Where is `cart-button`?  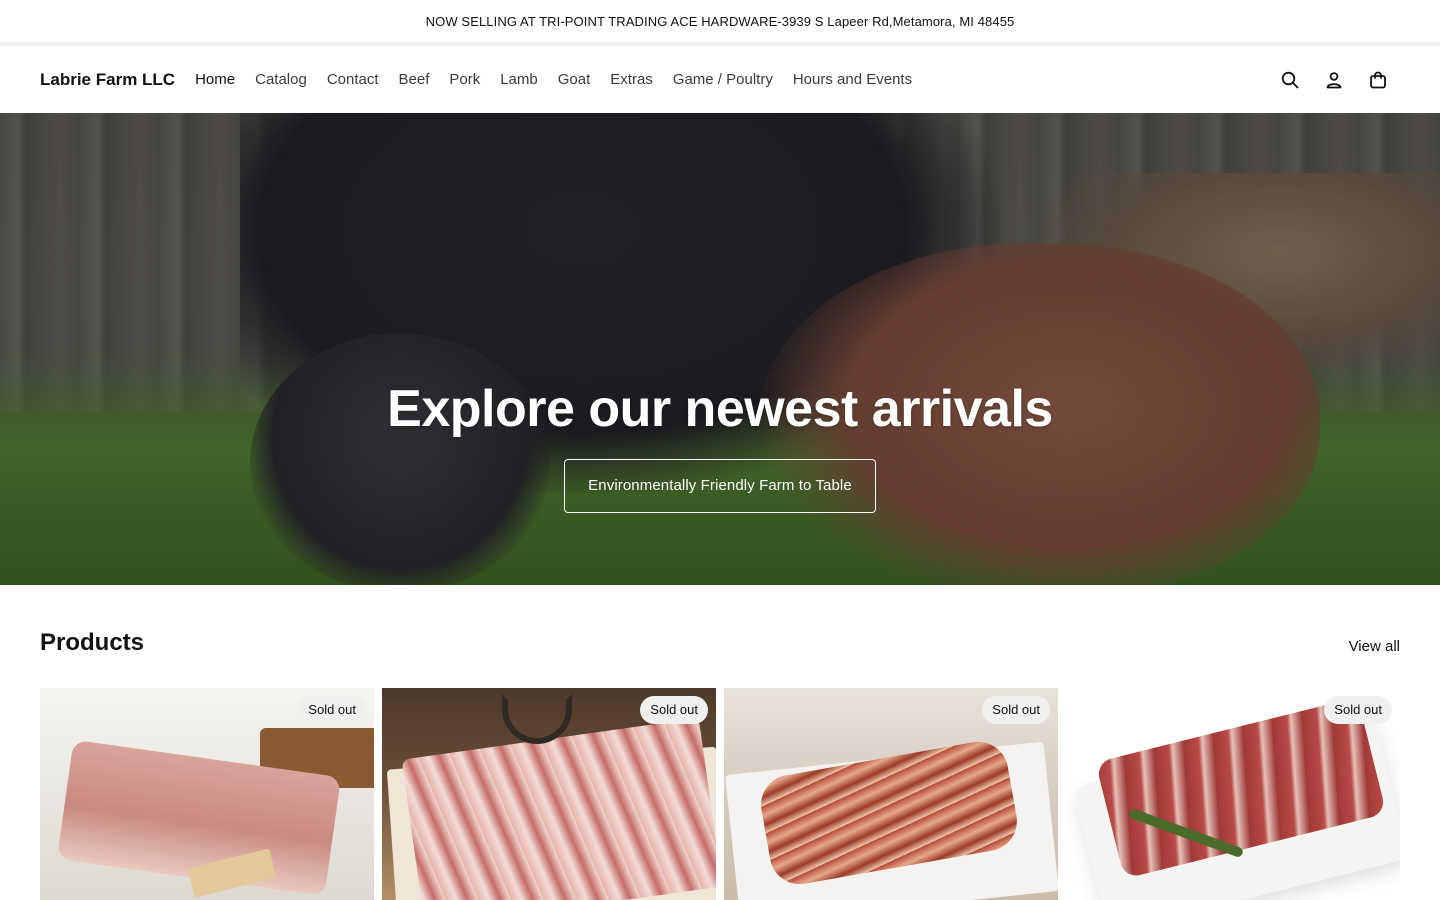 cart-button is located at coordinates (1378, 80).